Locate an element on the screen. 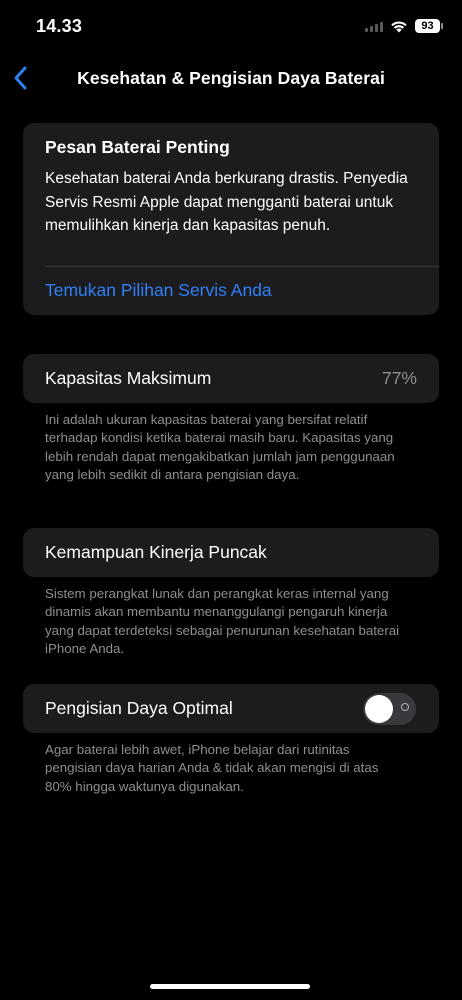 Image resolution: width=462 pixels, height=1000 pixels. toggle-off-indicator-icon is located at coordinates (405, 707).